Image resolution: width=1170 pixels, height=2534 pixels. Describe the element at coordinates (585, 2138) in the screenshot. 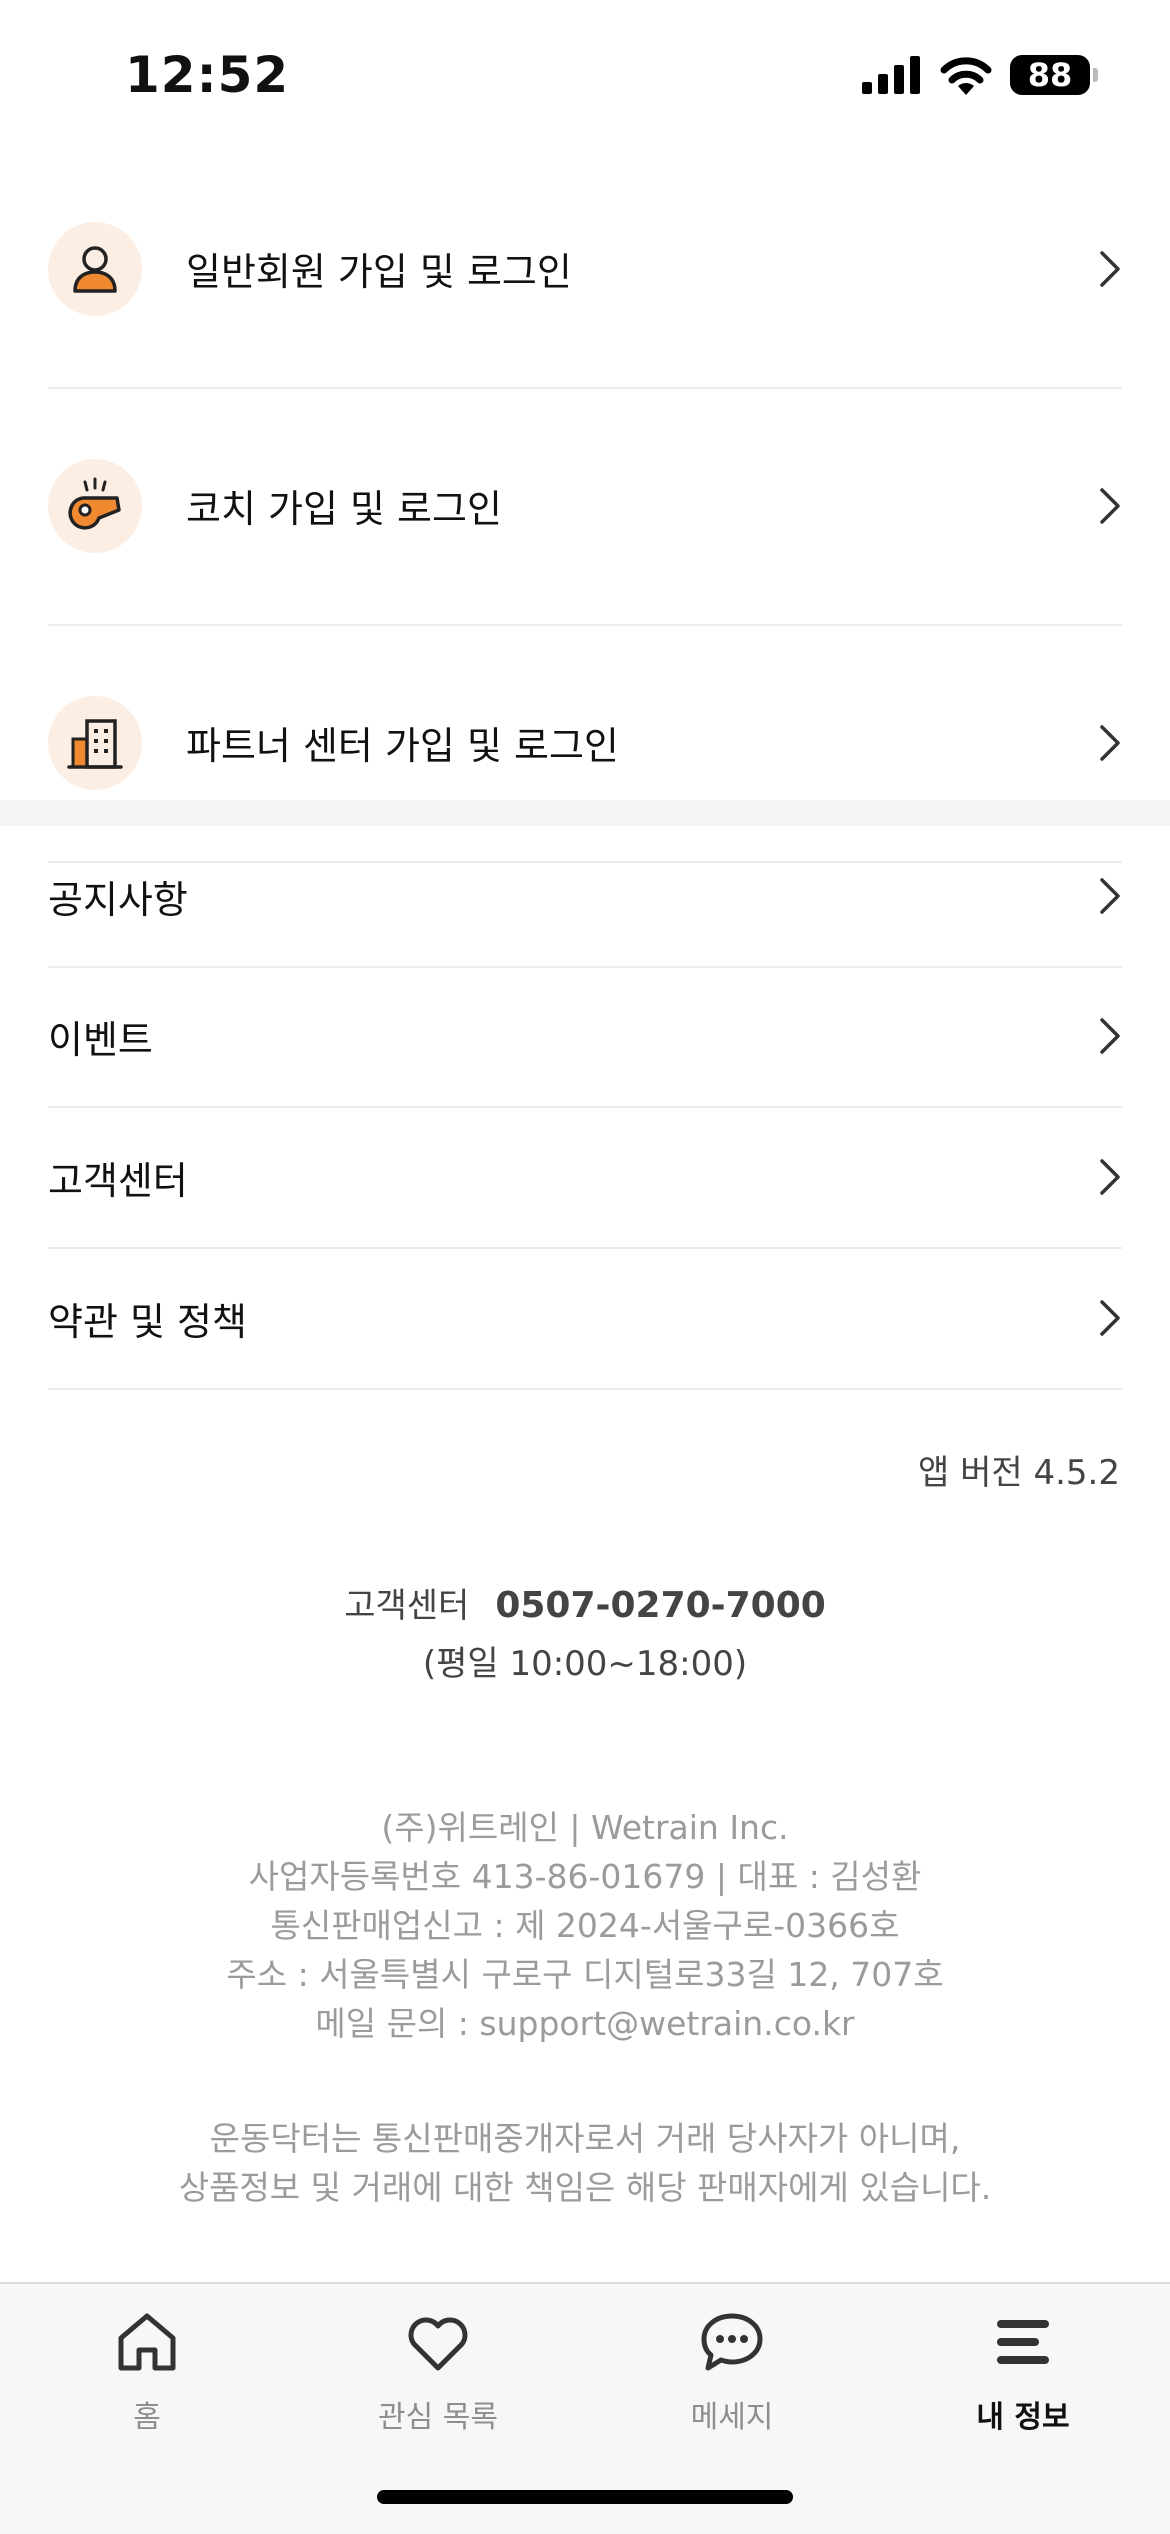

I see `disclaimer-line: 운동닥터는 통신판매중개자로서 거래 당사자가 아니며,` at that location.